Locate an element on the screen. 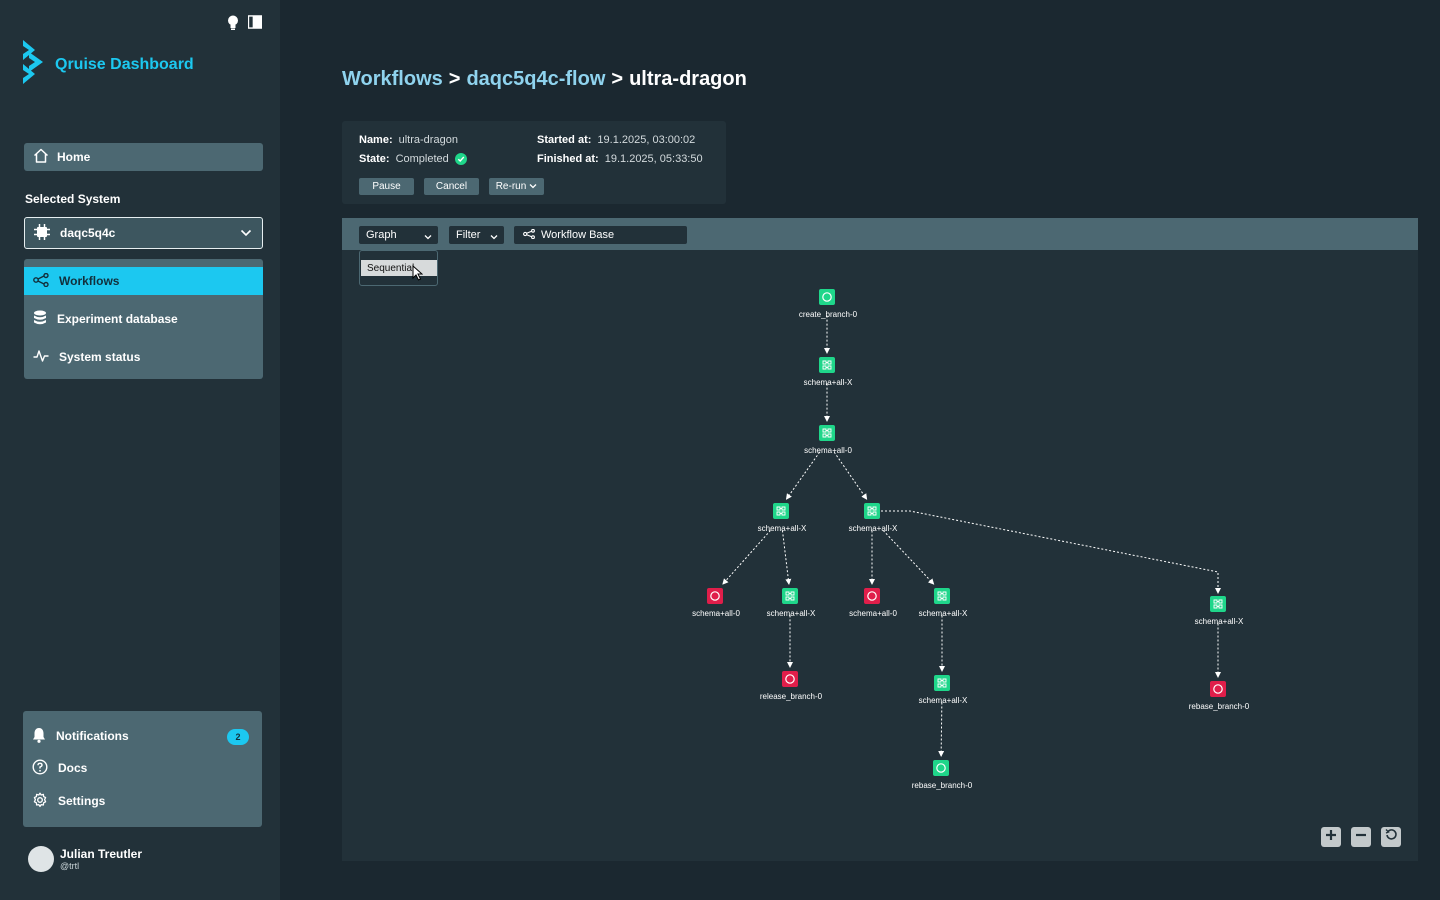  filter-select: Filter is located at coordinates (476, 235).